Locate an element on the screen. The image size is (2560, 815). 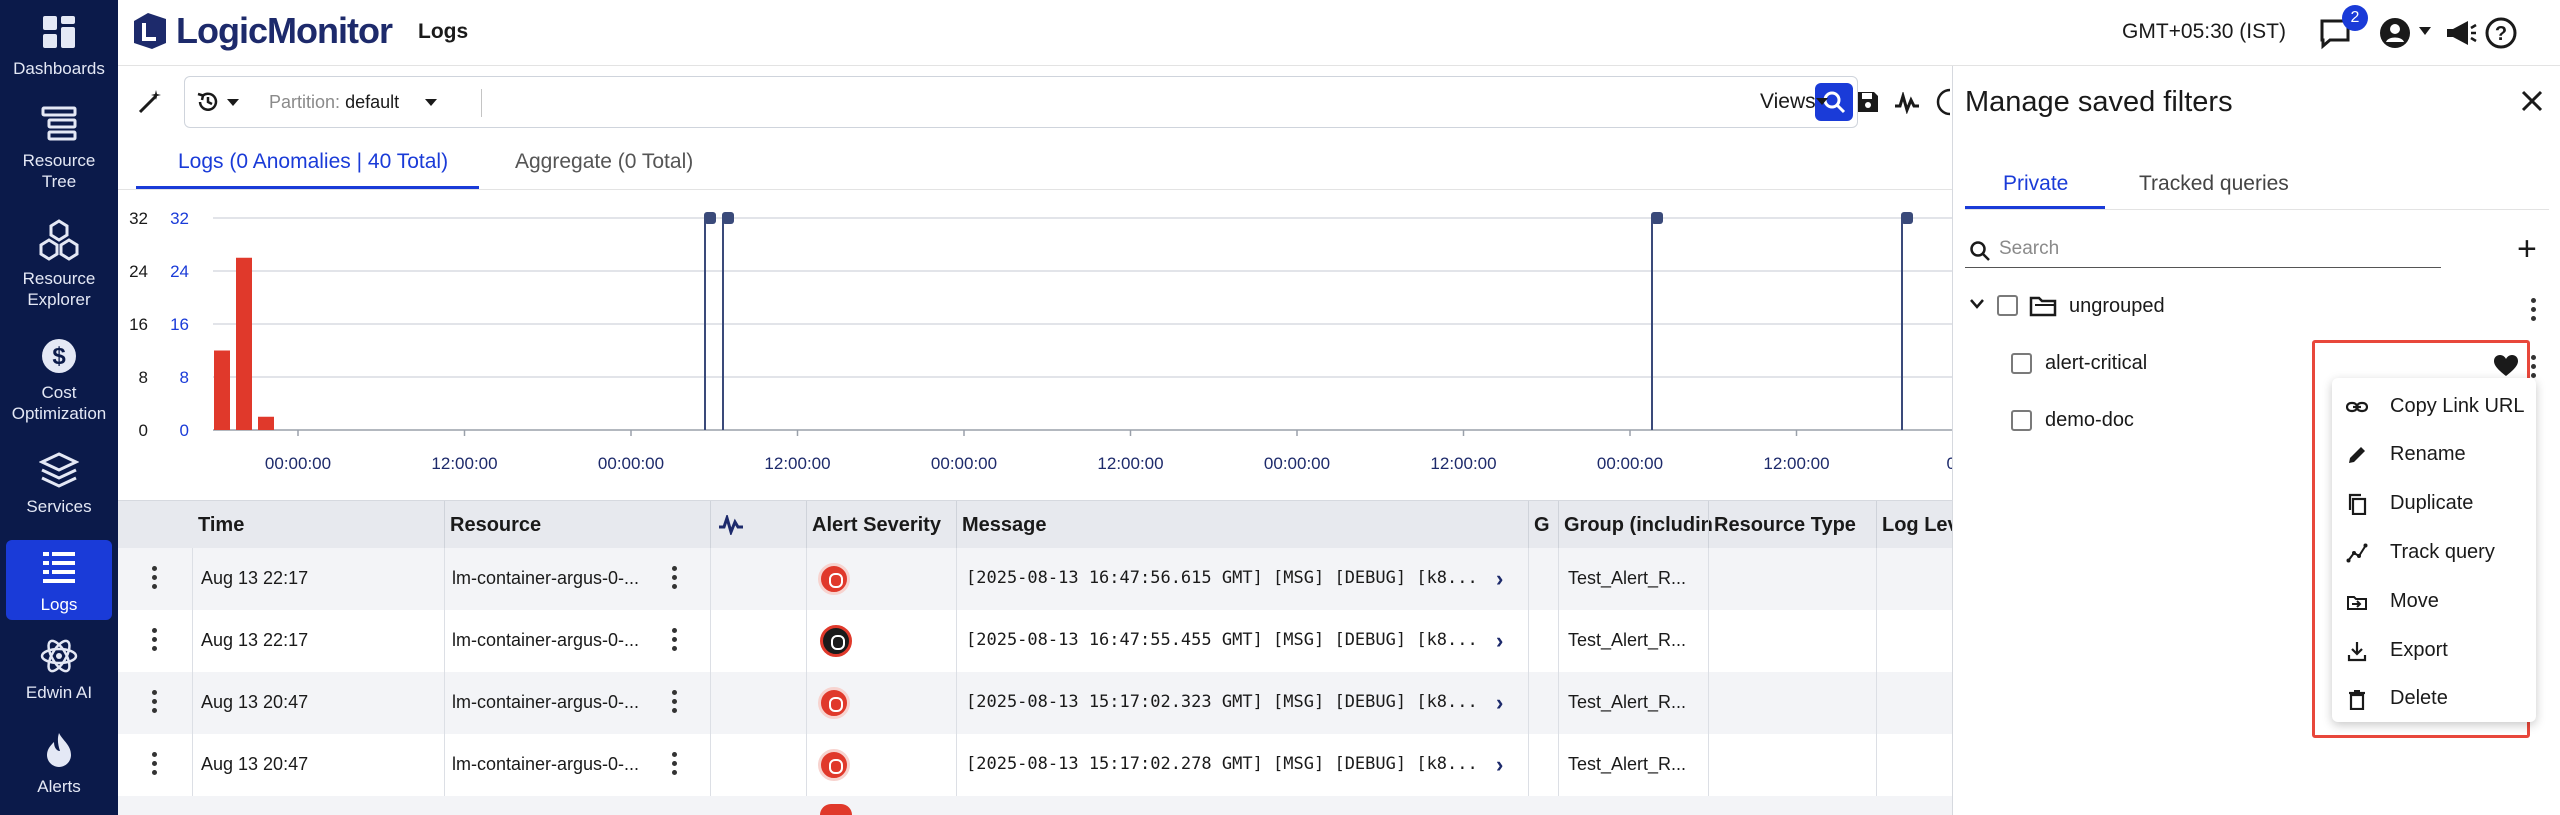
user-account-icon is located at coordinates (2395, 33).